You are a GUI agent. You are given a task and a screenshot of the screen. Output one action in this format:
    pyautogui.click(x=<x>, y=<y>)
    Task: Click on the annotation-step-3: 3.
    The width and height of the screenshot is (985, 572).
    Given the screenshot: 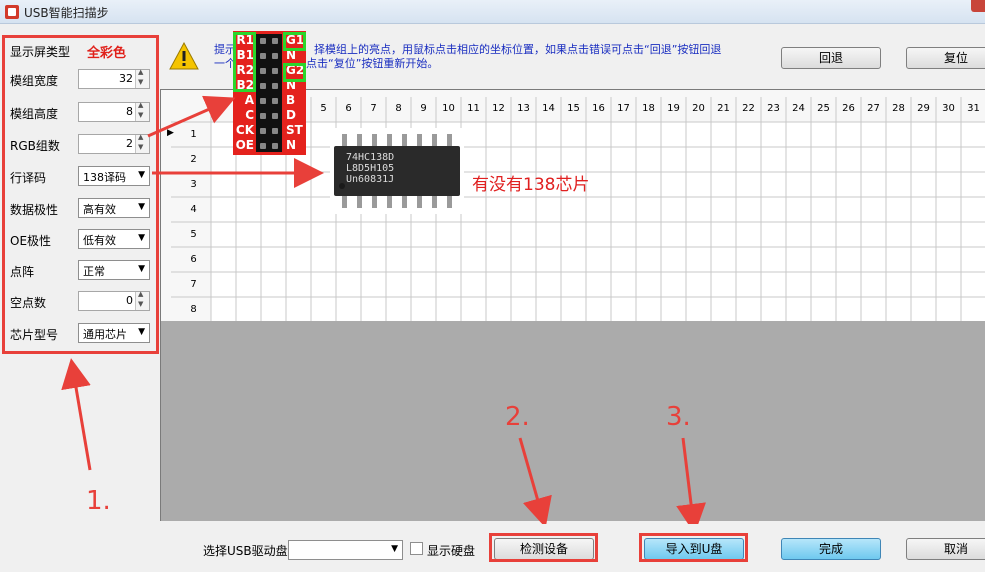 What is the action you would take?
    pyautogui.click(x=678, y=417)
    